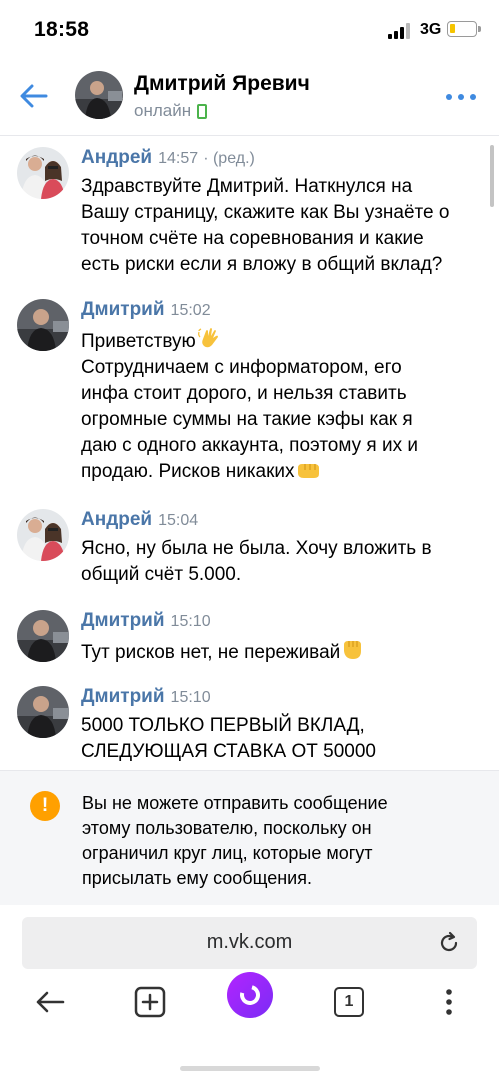 The image size is (499, 1080). What do you see at coordinates (249, 445) in the screenshot?
I see `message-line: даю с одного аккаунта, поэтому я их и` at bounding box center [249, 445].